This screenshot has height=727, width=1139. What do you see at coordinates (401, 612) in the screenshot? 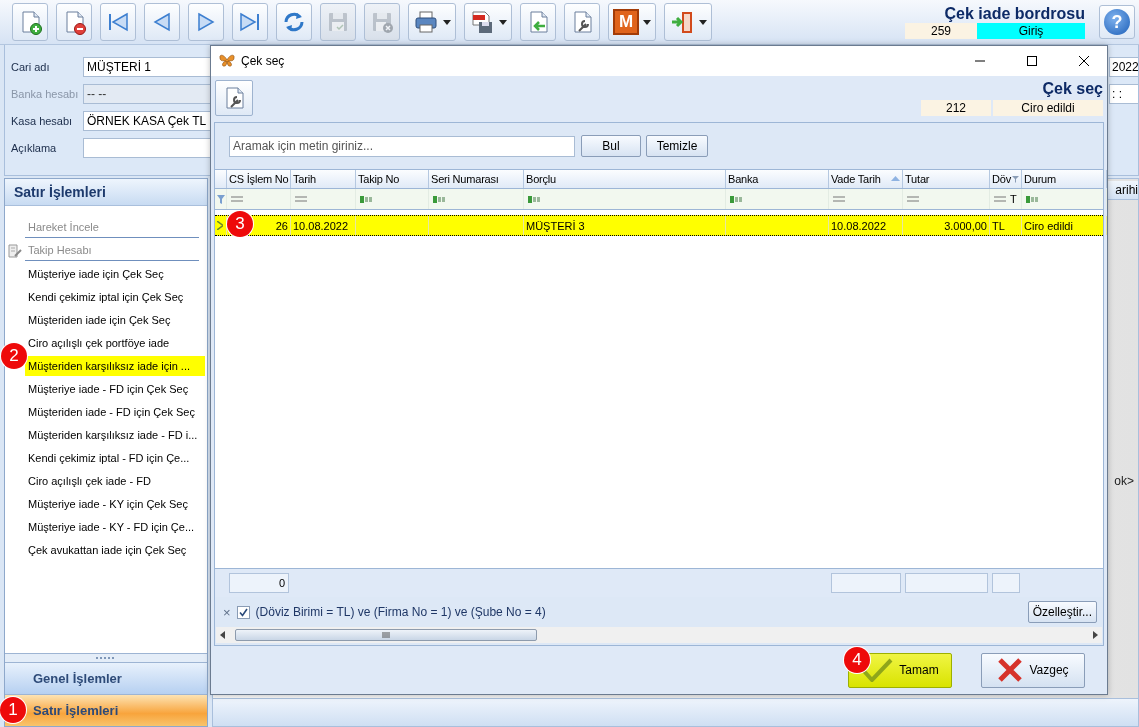
I see `filter-text: (Döviz Birimi = TL) ve (Firma No = 1) ve (Şube No = 4)` at bounding box center [401, 612].